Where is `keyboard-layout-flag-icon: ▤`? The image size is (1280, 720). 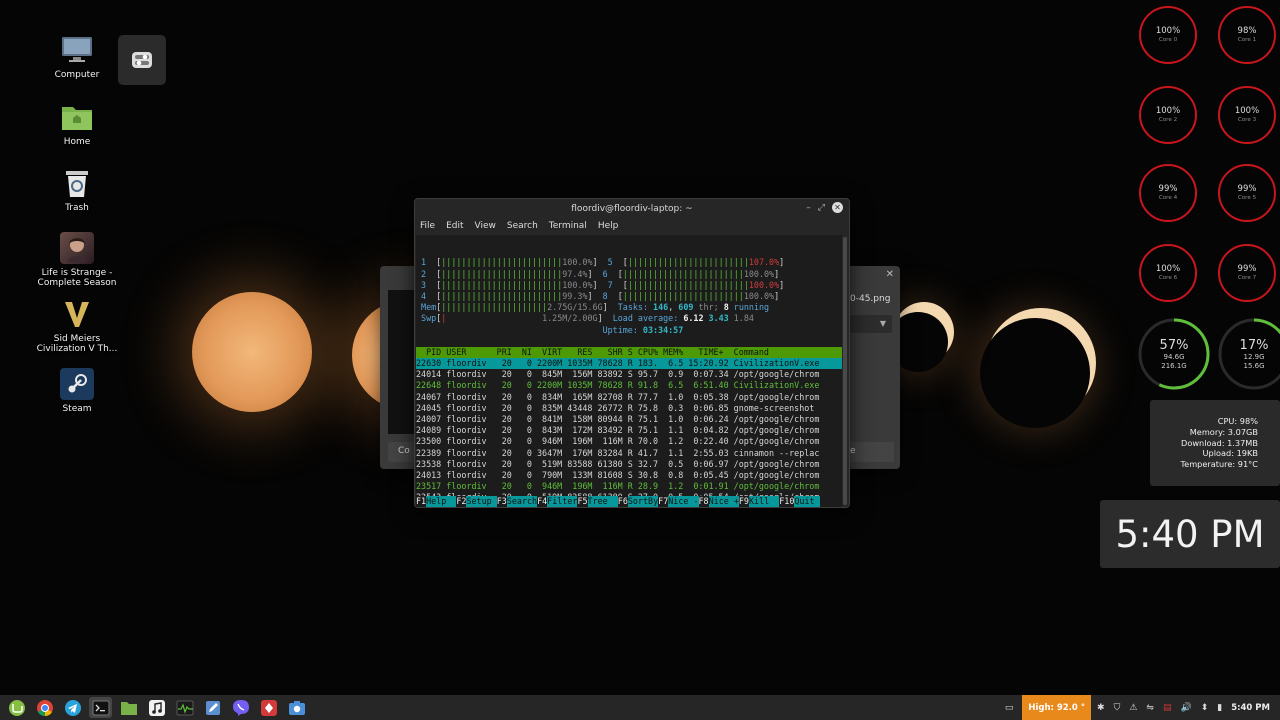 keyboard-layout-flag-icon: ▤ is located at coordinates (1167, 708).